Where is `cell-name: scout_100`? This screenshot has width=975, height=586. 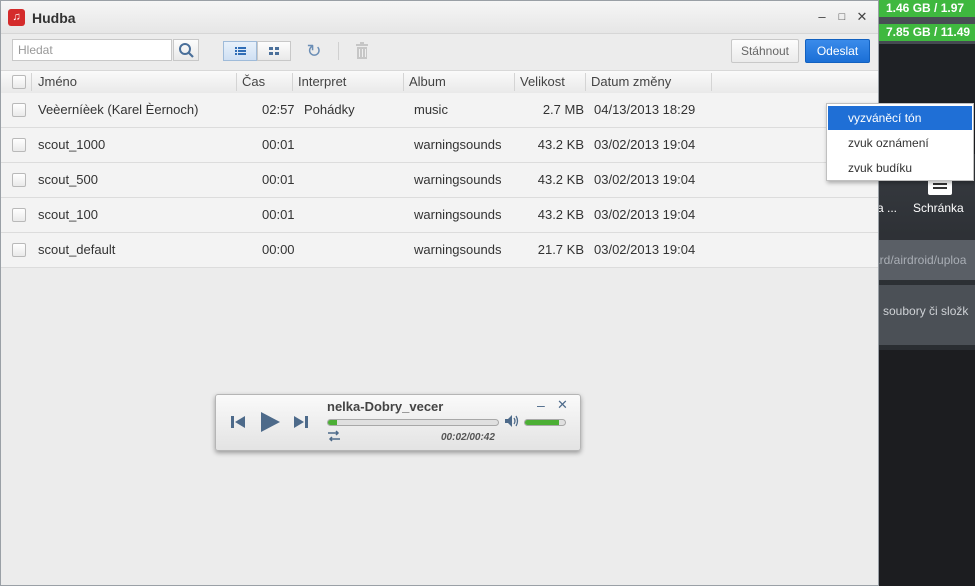
cell-name: scout_100 is located at coordinates (68, 214).